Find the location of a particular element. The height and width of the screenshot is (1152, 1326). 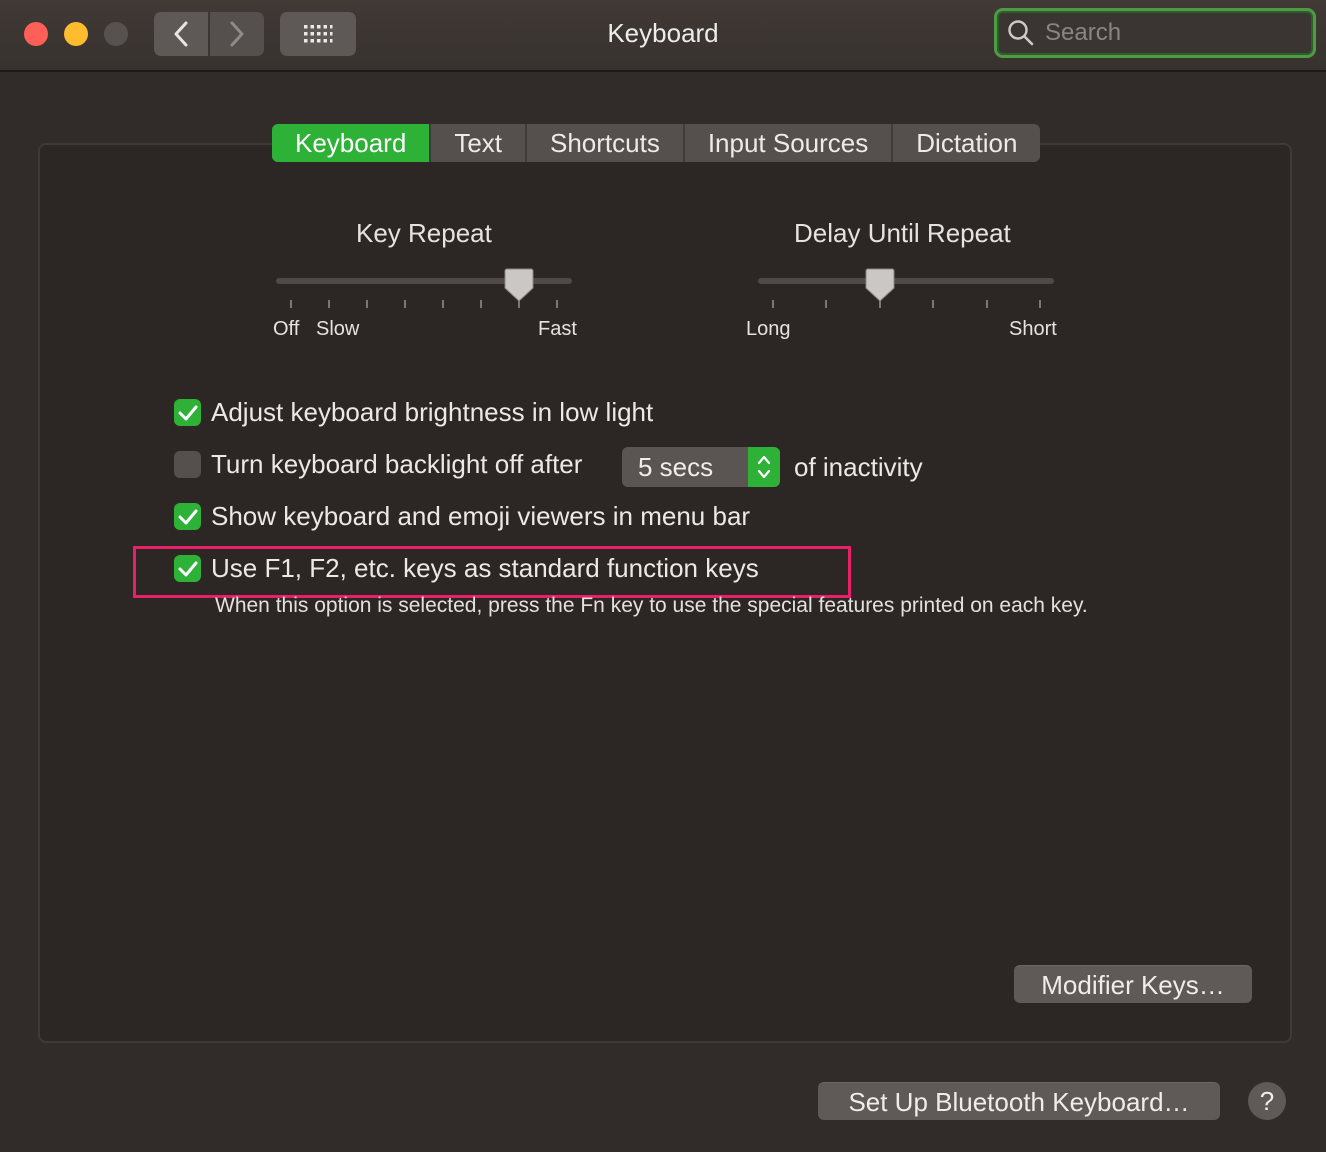

search-field is located at coordinates (1155, 33).